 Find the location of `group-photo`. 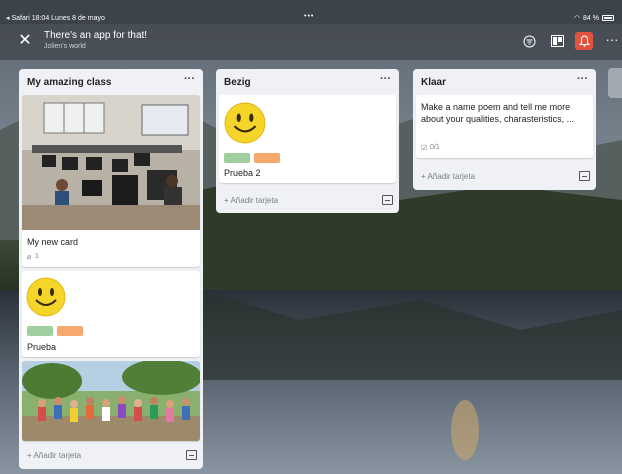

group-photo is located at coordinates (111, 401).